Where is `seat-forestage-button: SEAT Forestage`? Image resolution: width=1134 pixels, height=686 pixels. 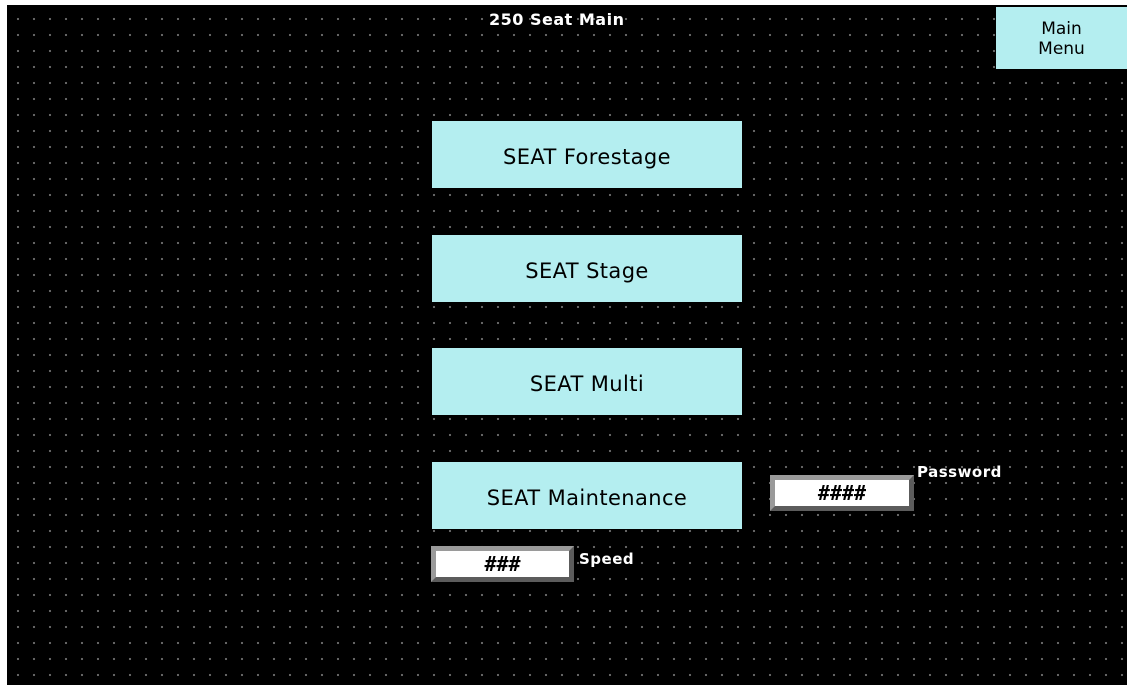
seat-forestage-button: SEAT Forestage is located at coordinates (587, 154).